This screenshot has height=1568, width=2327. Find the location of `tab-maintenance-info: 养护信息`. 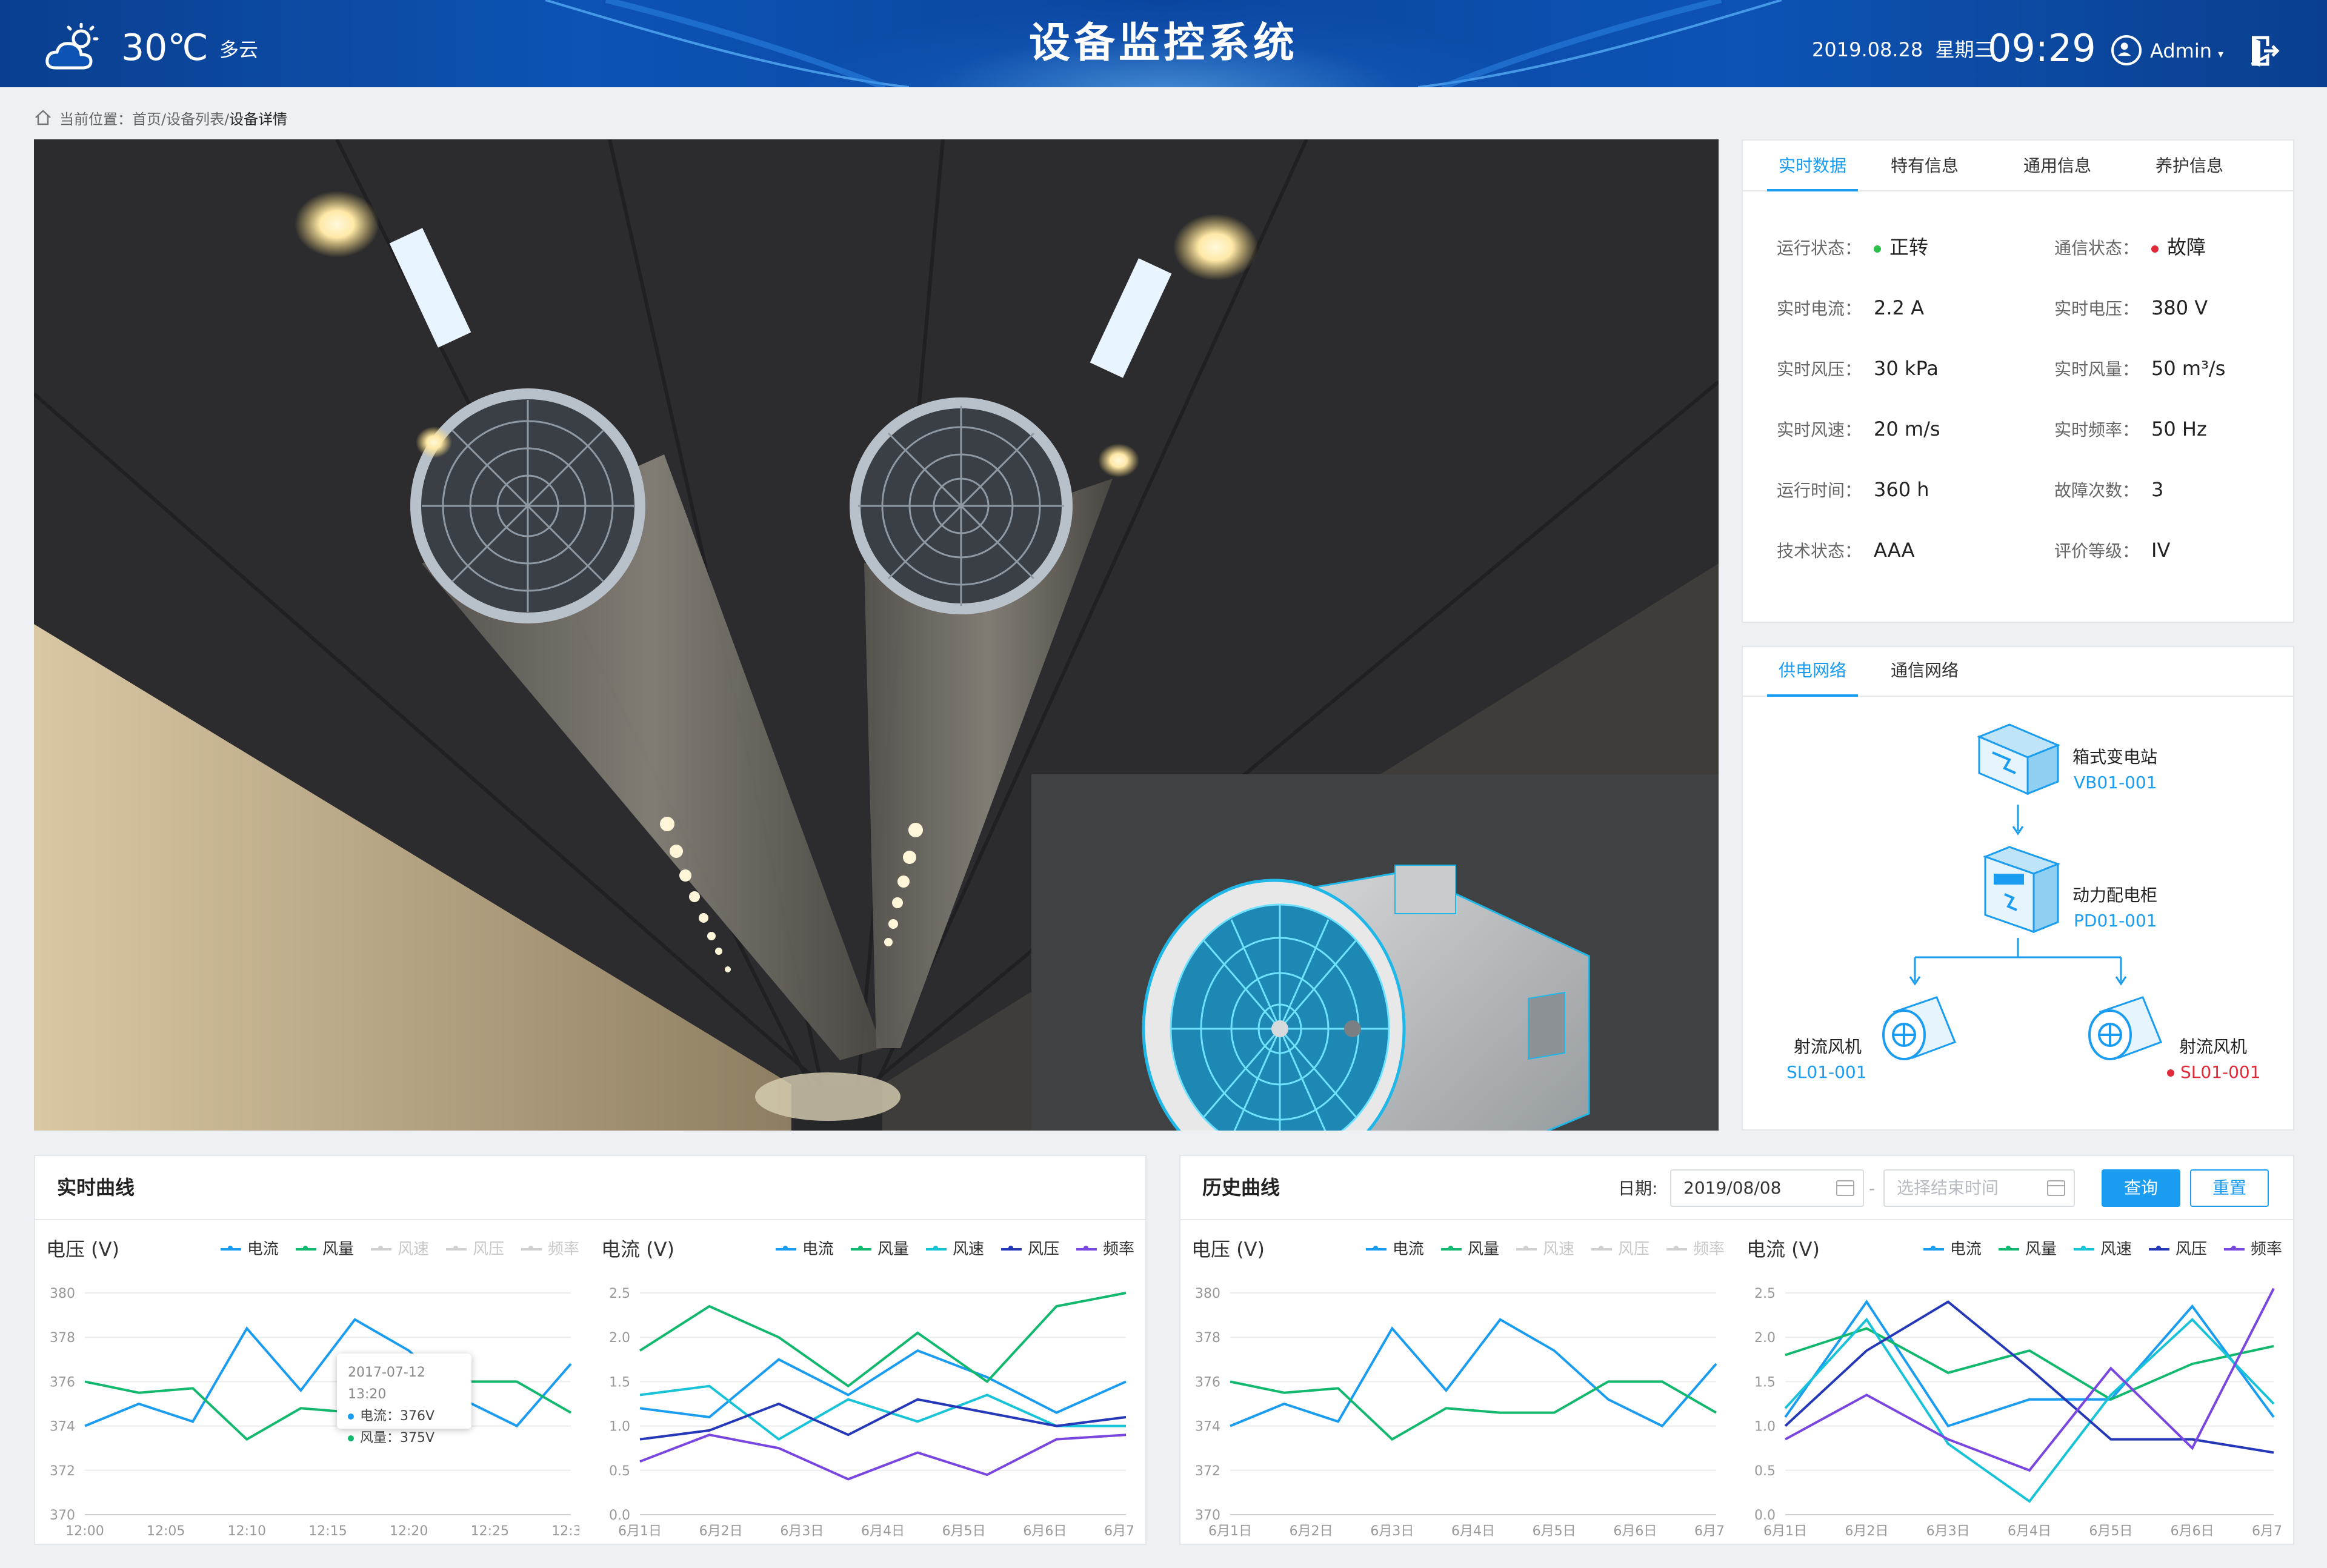

tab-maintenance-info: 养护信息 is located at coordinates (2189, 166).